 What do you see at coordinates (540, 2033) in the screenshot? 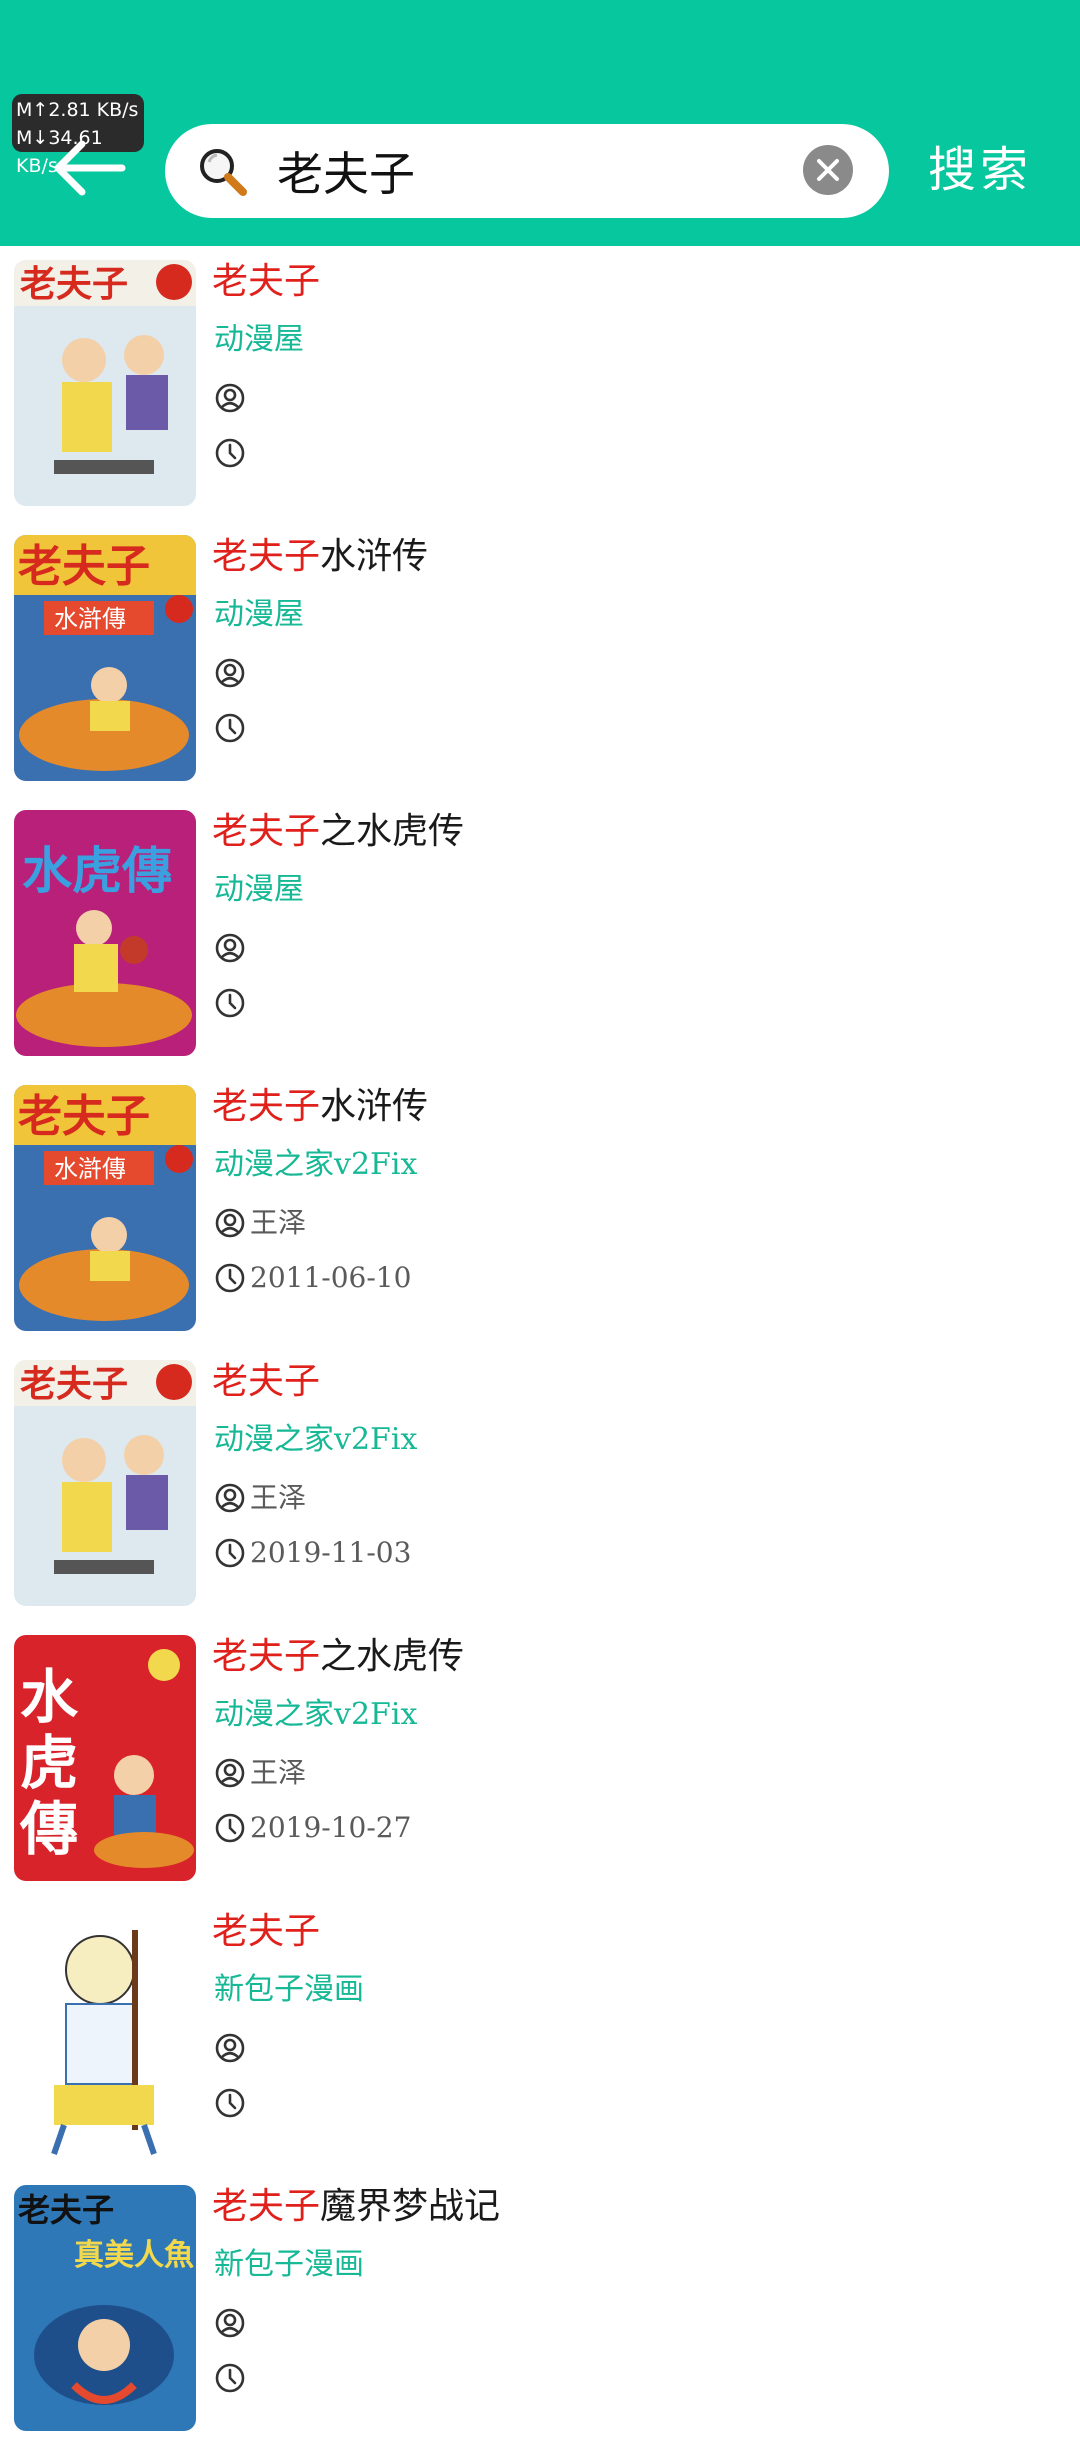
I see `result-item: 老夫子 新包子漫画` at bounding box center [540, 2033].